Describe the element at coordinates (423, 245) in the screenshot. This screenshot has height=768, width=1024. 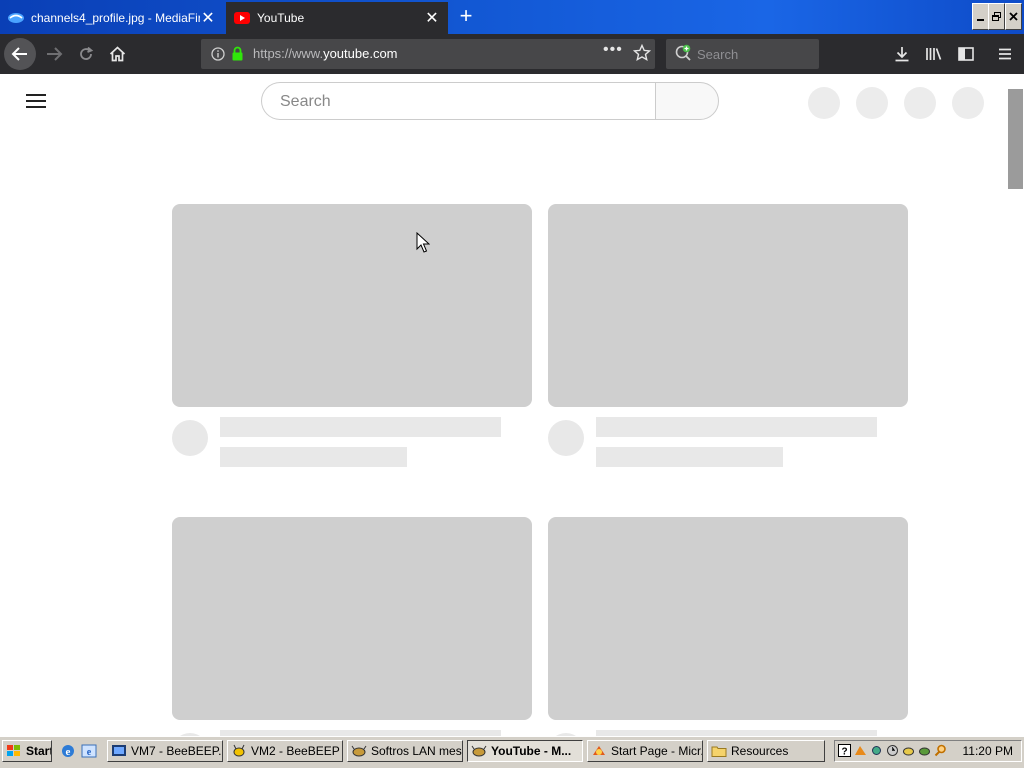
I see `mouse-cursor-icon` at that location.